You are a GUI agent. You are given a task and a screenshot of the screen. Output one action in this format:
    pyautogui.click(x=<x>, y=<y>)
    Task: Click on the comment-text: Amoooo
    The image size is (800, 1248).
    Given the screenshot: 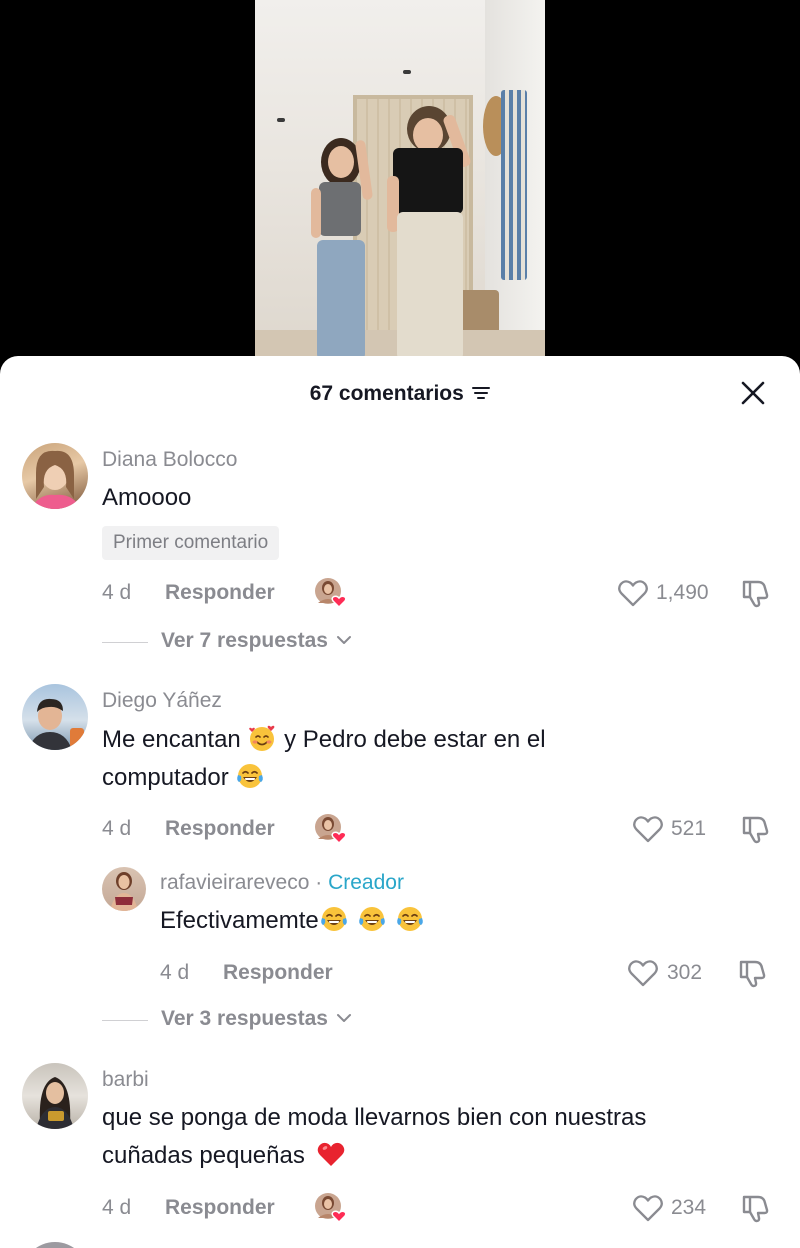 What is the action you would take?
    pyautogui.click(x=147, y=497)
    